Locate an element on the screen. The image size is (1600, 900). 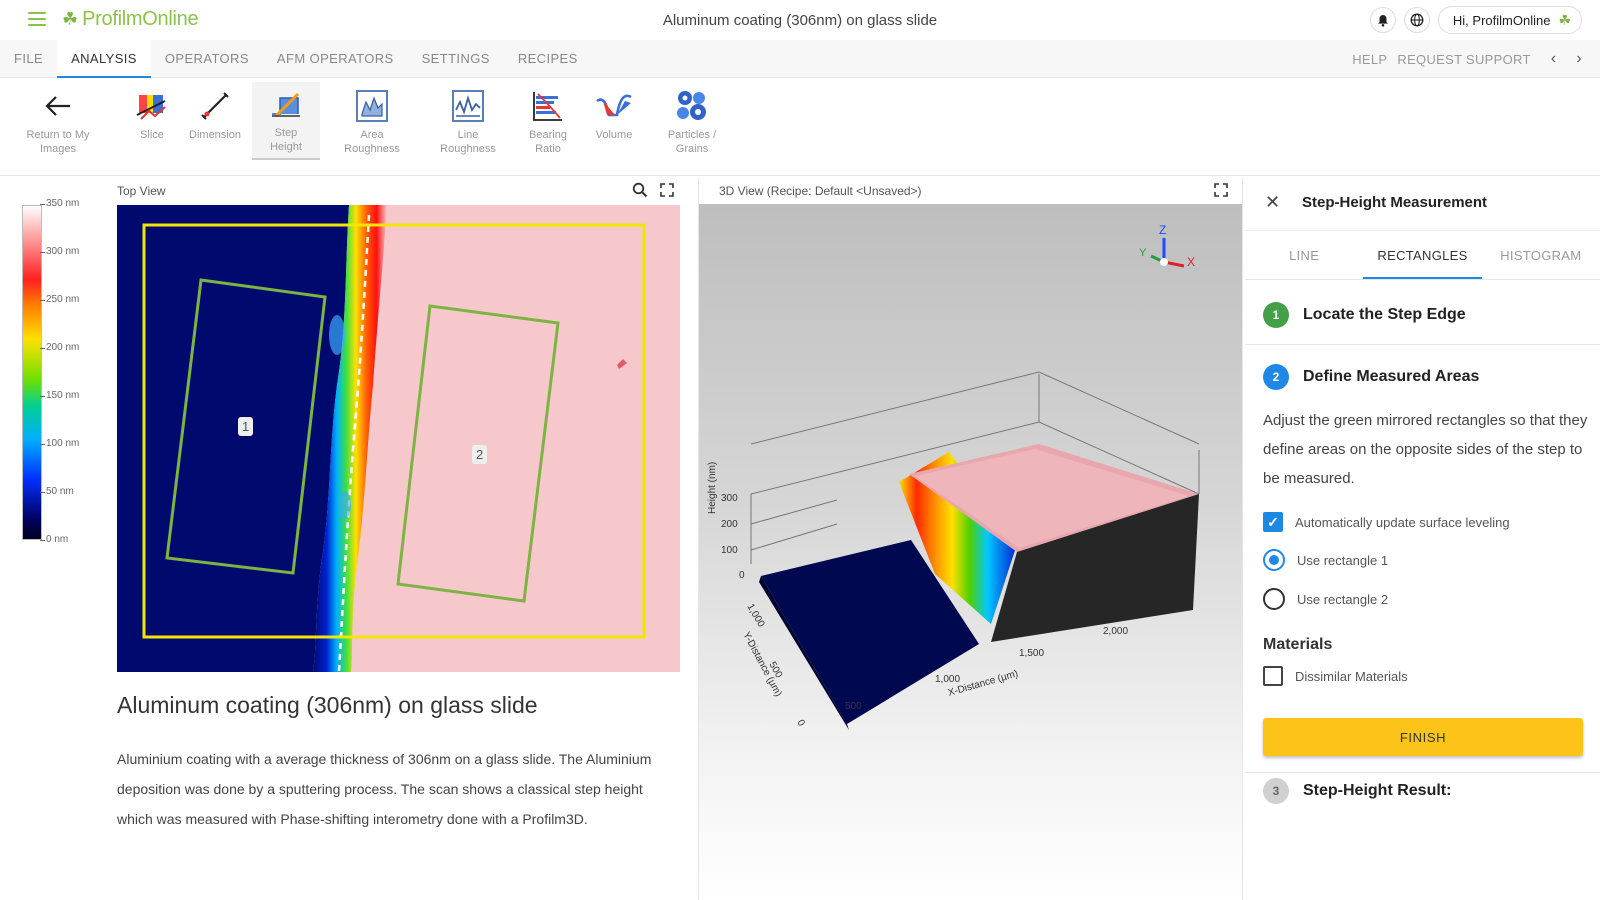
tab-recipes: RECIPES is located at coordinates (548, 59).